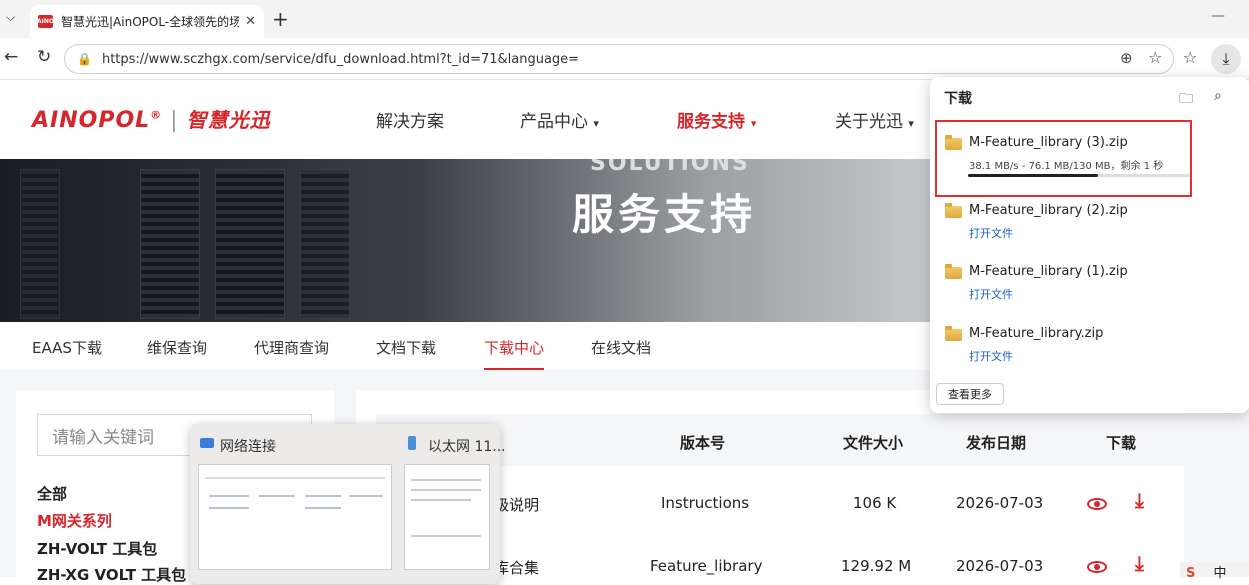 The image size is (1249, 585). I want to click on banner-title: 服务支持, so click(664, 214).